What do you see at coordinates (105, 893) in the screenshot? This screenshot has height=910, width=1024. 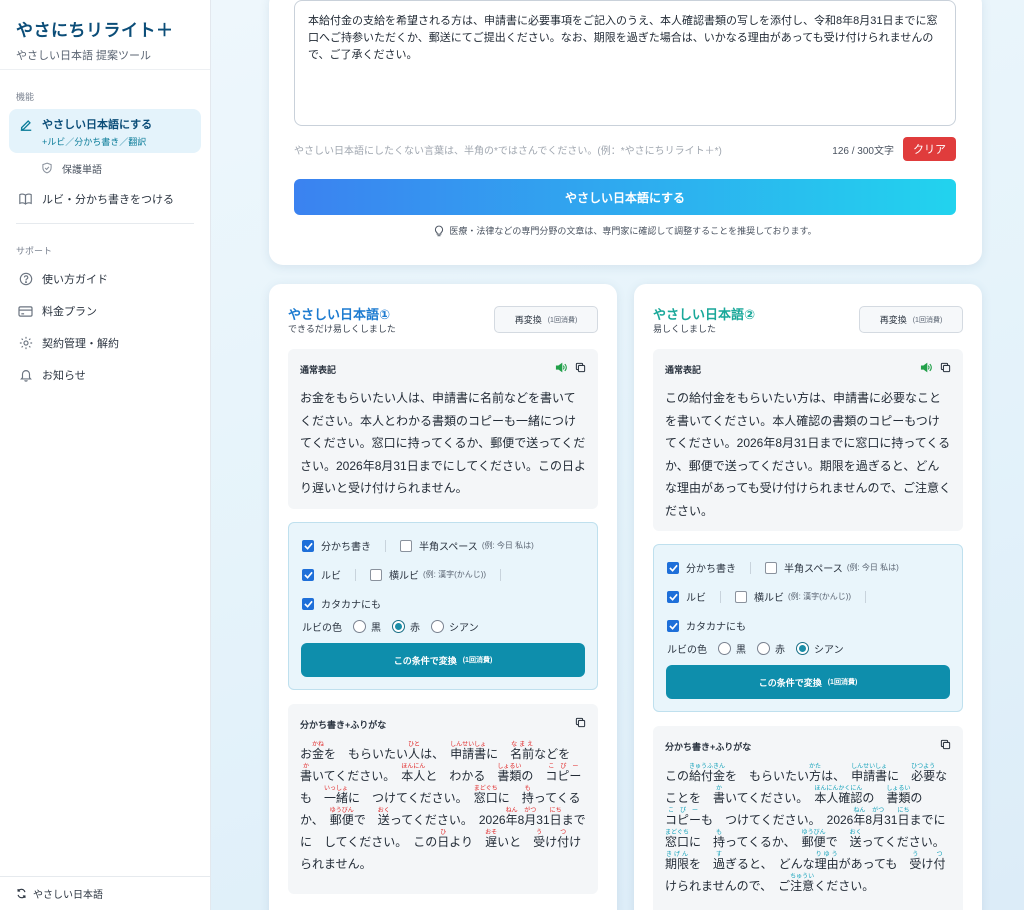 I see `sidebar-footer: やさしい日本語` at bounding box center [105, 893].